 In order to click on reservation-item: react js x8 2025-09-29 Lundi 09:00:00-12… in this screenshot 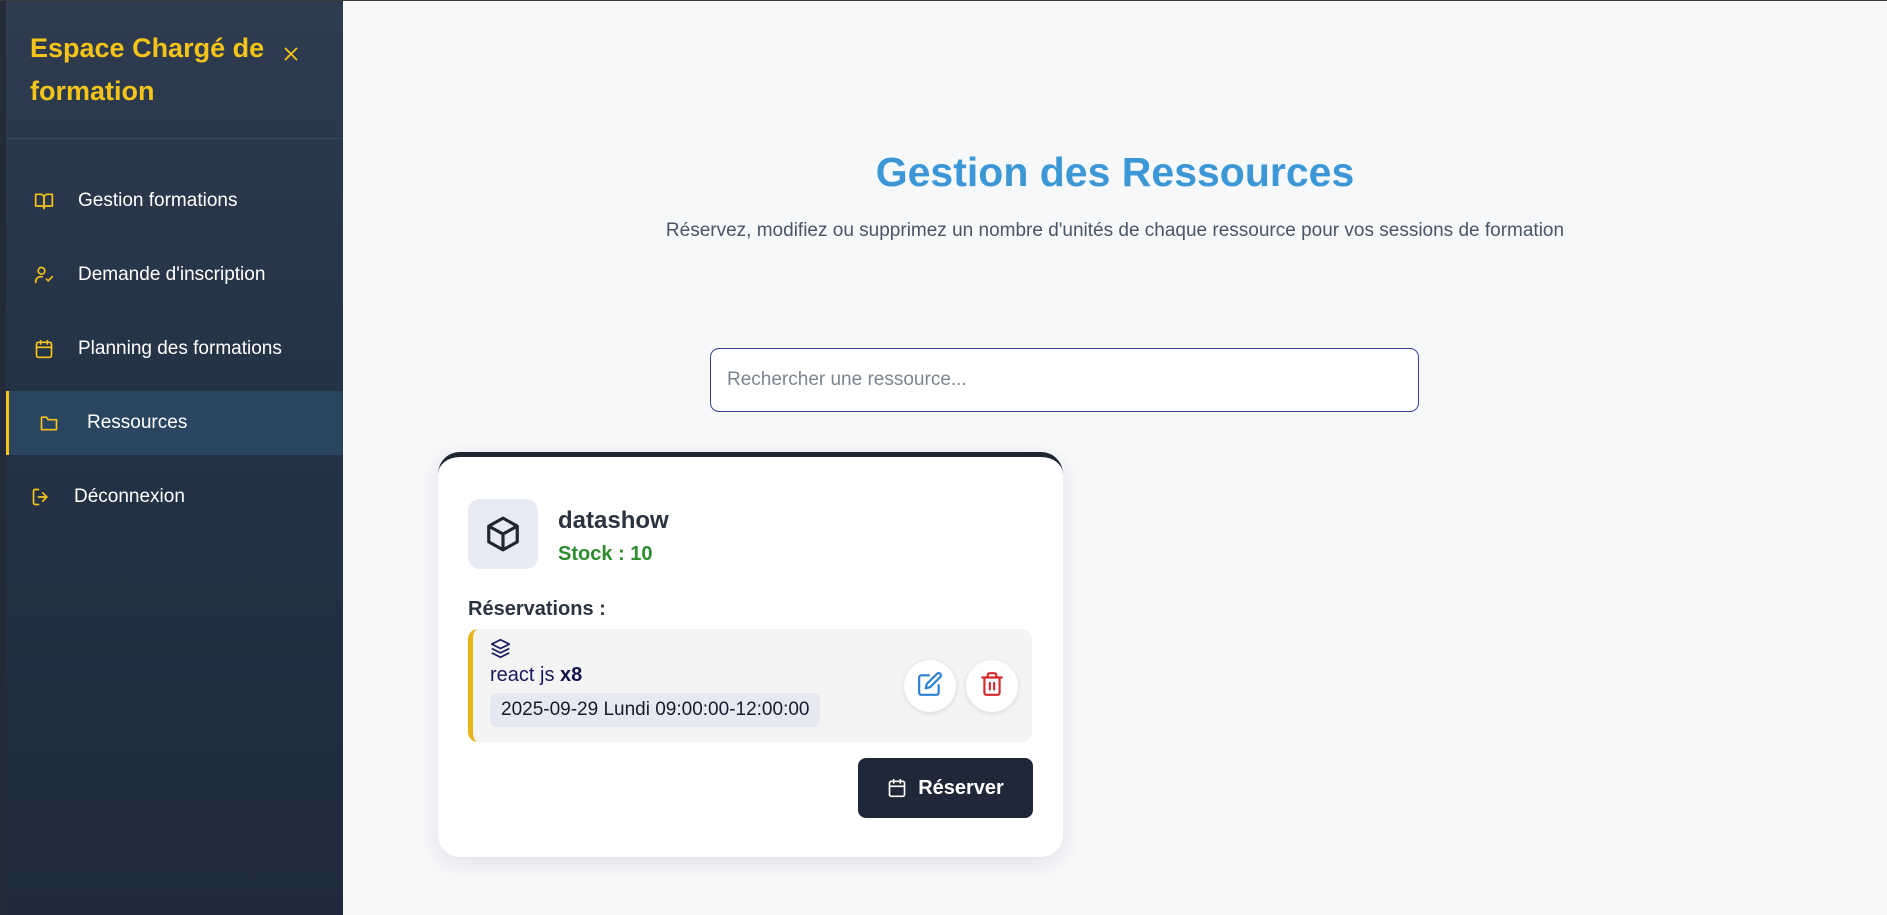, I will do `click(750, 685)`.